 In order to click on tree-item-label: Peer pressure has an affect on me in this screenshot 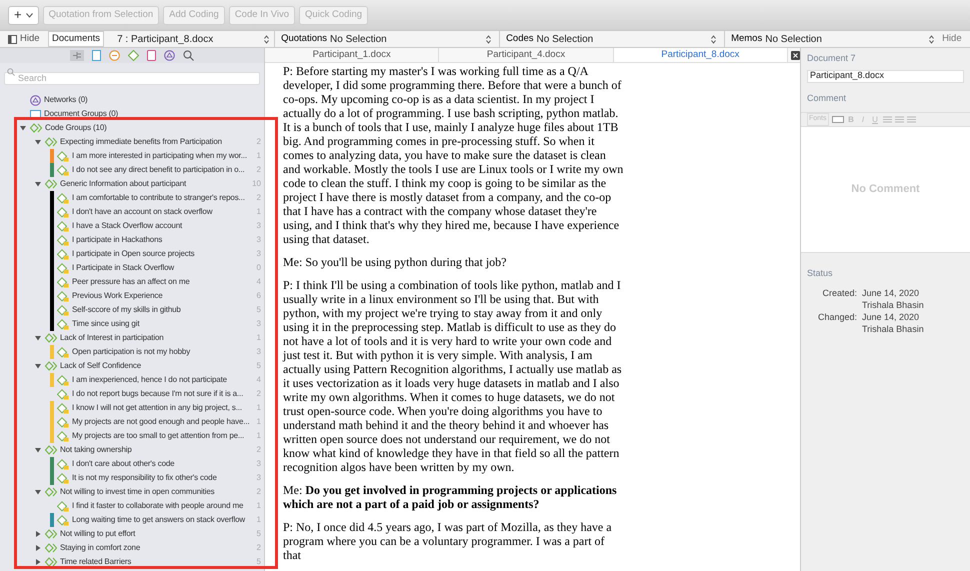, I will do `click(131, 282)`.